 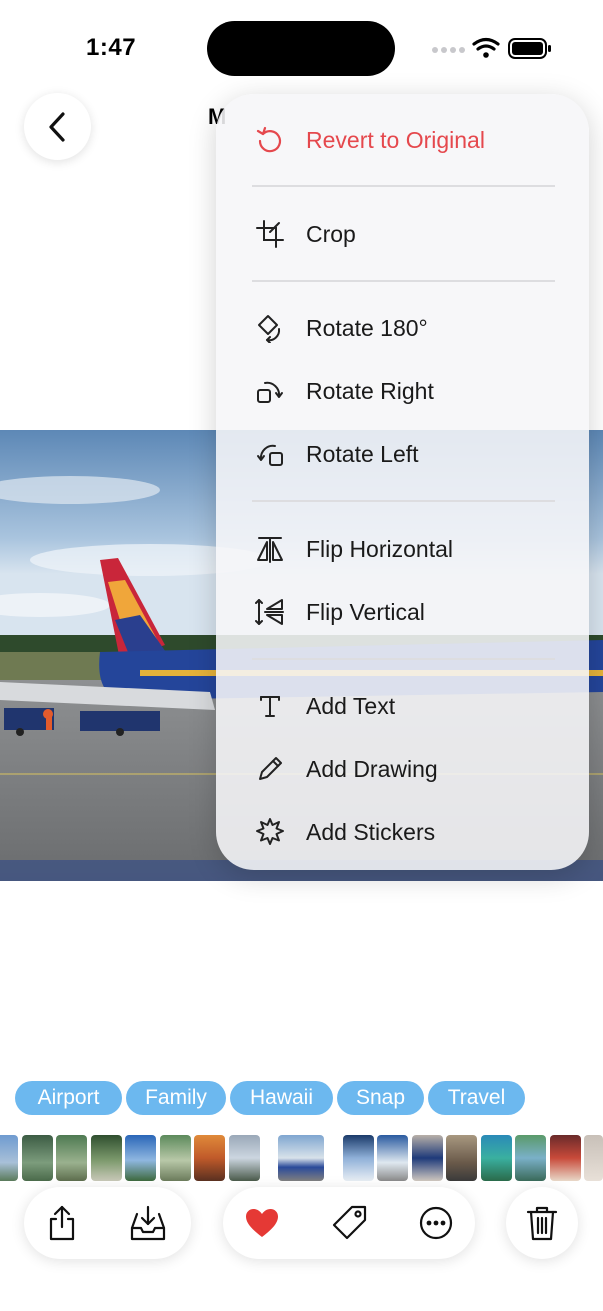 I want to click on tag-button, so click(x=350, y=1223).